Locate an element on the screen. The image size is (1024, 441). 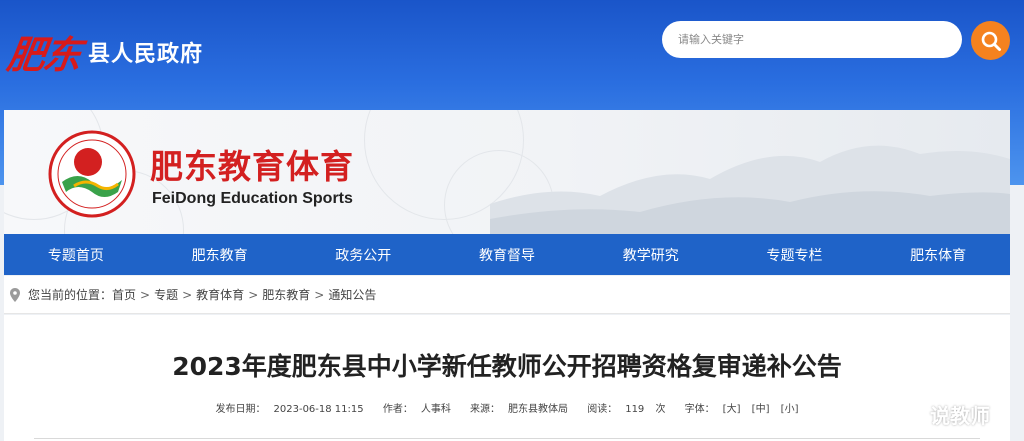
banner-subtitle: FeiDong Education Sports is located at coordinates (252, 198).